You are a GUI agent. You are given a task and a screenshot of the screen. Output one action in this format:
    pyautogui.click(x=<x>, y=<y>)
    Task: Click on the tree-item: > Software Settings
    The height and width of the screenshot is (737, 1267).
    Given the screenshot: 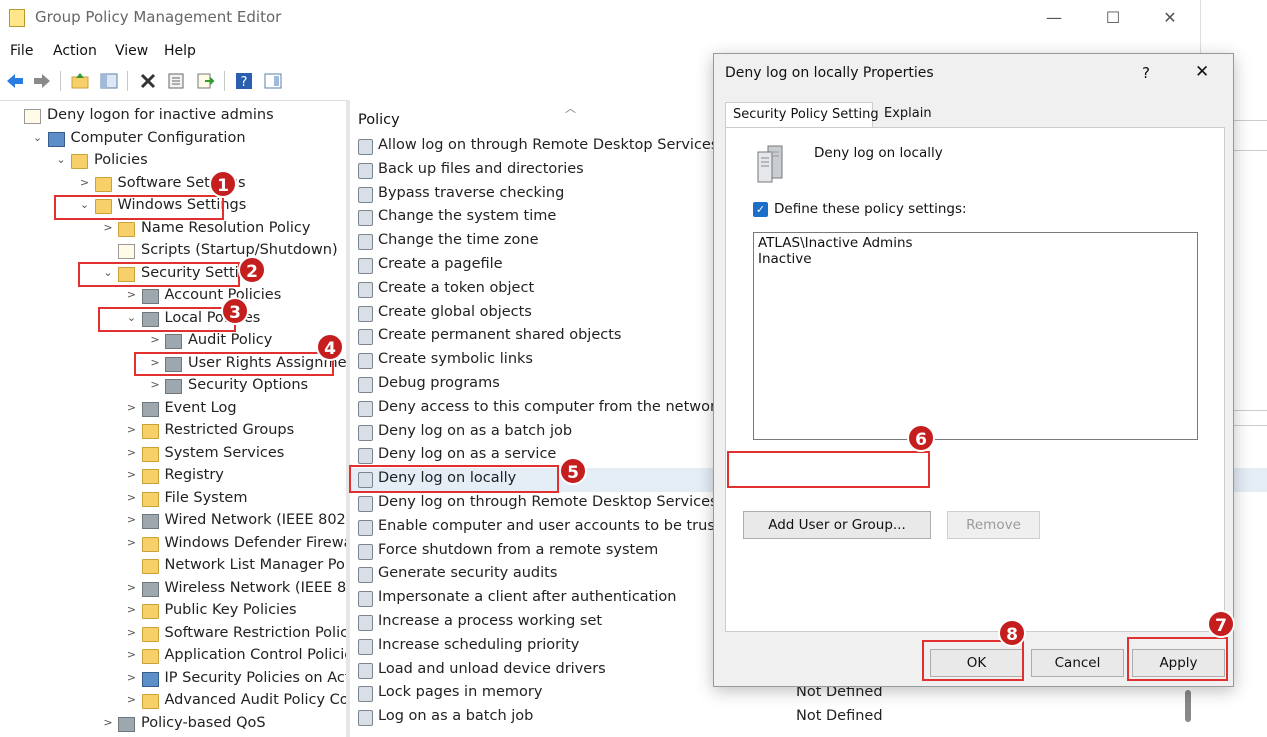 What is the action you would take?
    pyautogui.click(x=173, y=185)
    